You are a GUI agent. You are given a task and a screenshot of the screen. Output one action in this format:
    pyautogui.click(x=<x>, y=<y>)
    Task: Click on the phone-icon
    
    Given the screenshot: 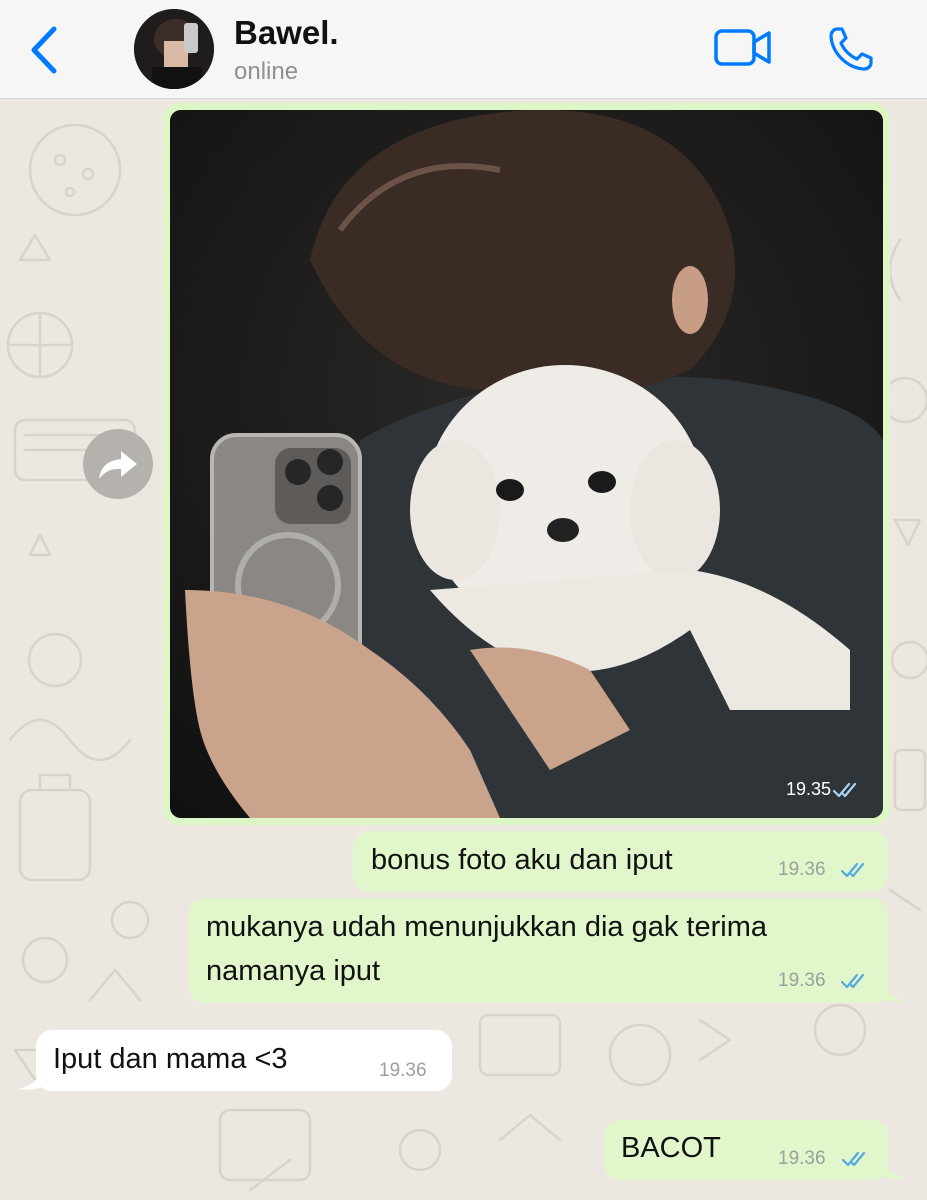 What is the action you would take?
    pyautogui.click(x=851, y=49)
    